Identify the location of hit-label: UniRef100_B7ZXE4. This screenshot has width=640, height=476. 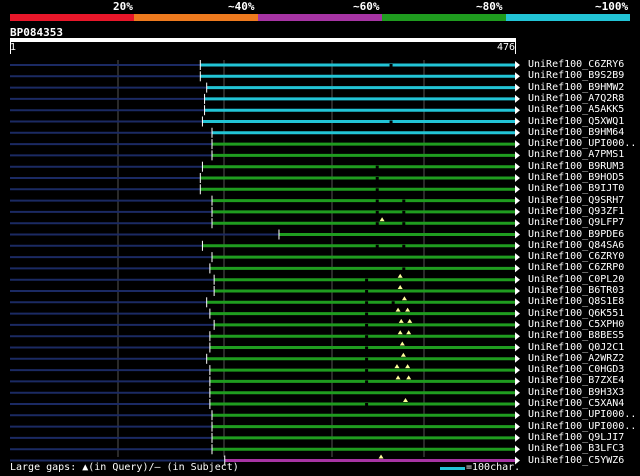
(576, 380).